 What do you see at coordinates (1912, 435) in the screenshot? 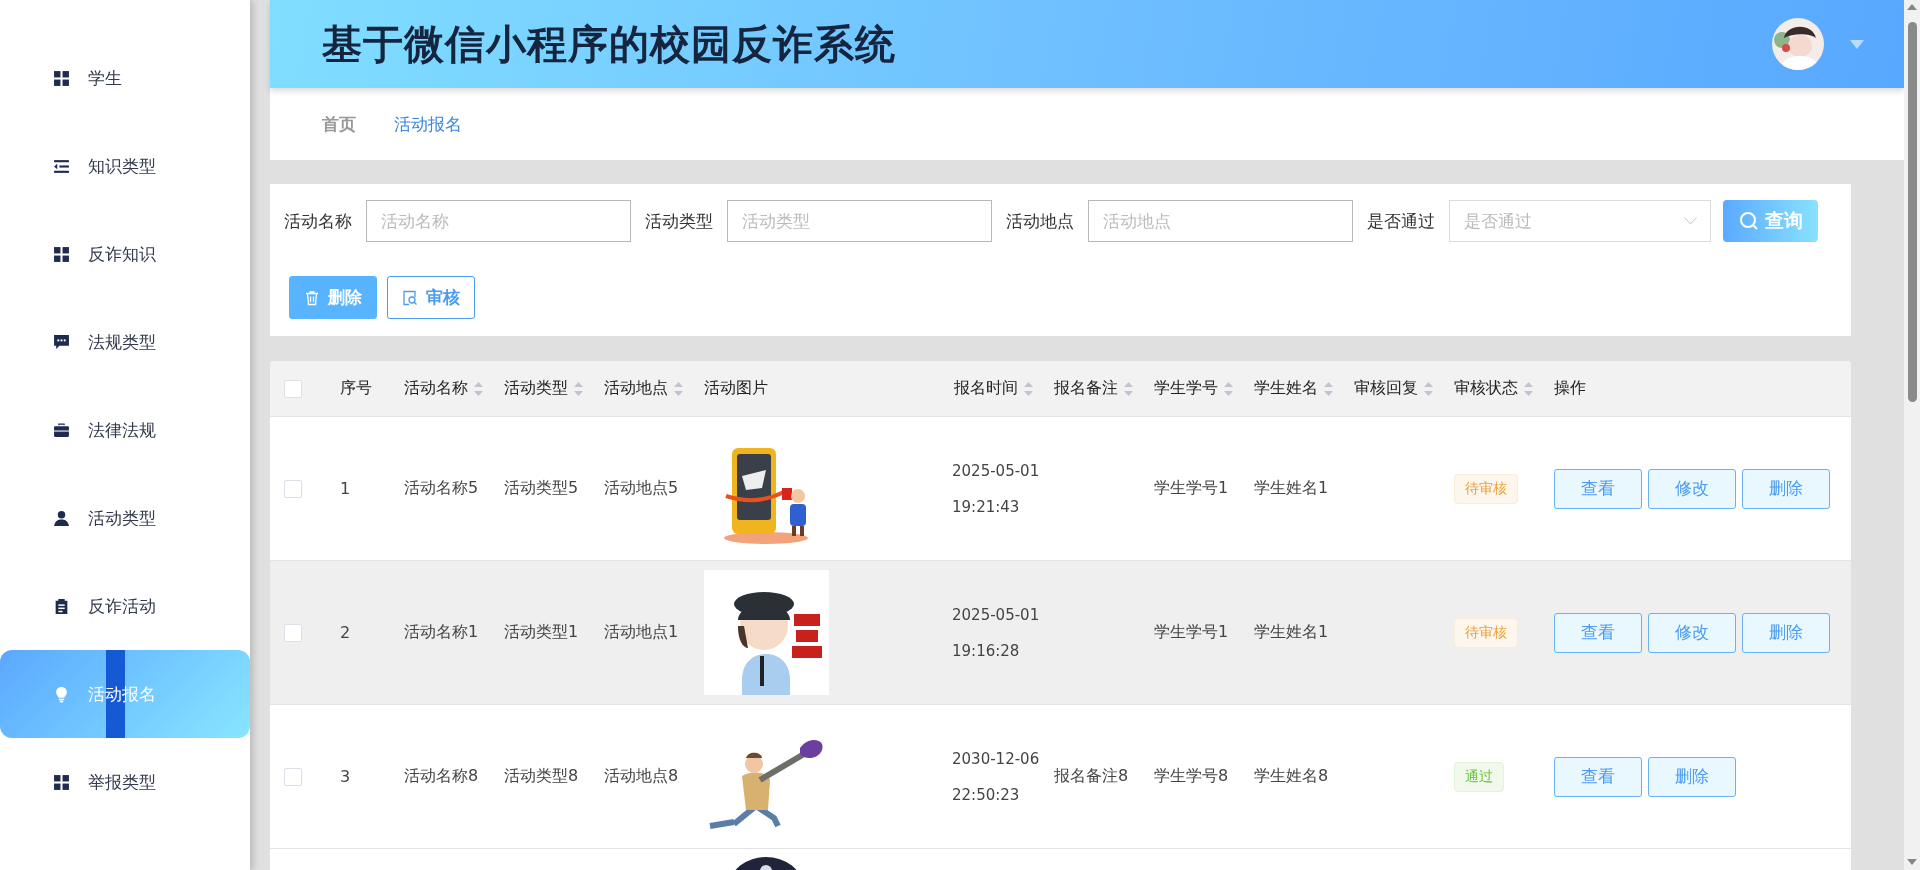
I see `scrollbar` at bounding box center [1912, 435].